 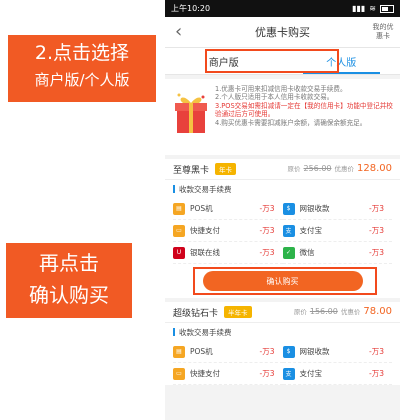 What do you see at coordinates (282, 312) in the screenshot?
I see `card-header: 超级钻石卡 半年卡 原价 156.00 优惠价 78.00` at bounding box center [282, 312].